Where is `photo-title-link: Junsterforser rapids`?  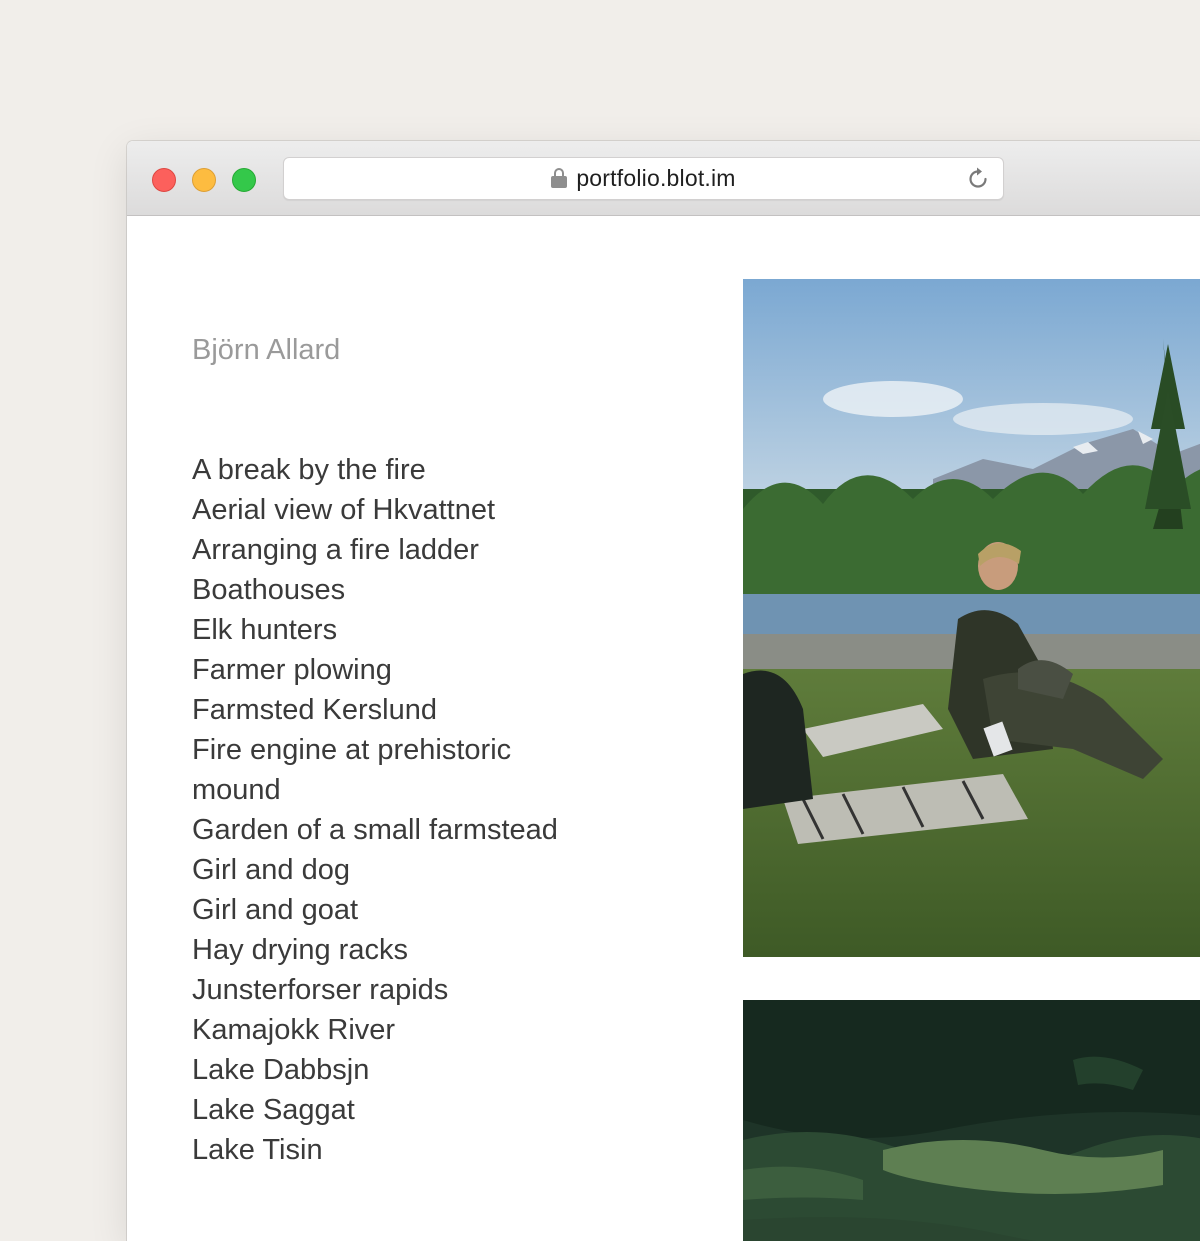 photo-title-link: Junsterforser rapids is located at coordinates (382, 990).